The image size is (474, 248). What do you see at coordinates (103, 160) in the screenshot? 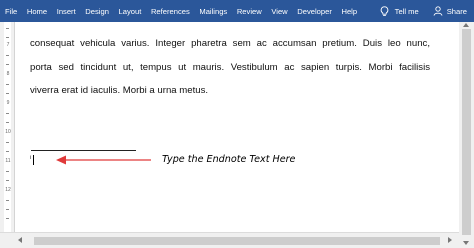
I see `red-arrow-icon` at bounding box center [103, 160].